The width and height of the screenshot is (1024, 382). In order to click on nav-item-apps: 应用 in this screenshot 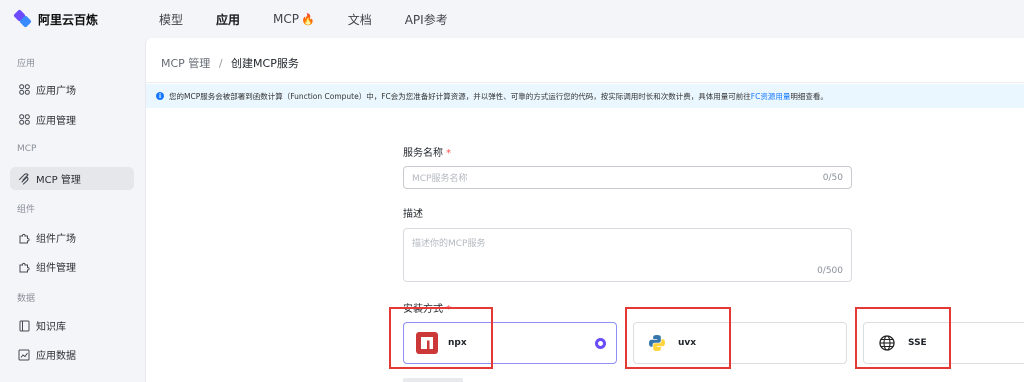, I will do `click(228, 19)`.